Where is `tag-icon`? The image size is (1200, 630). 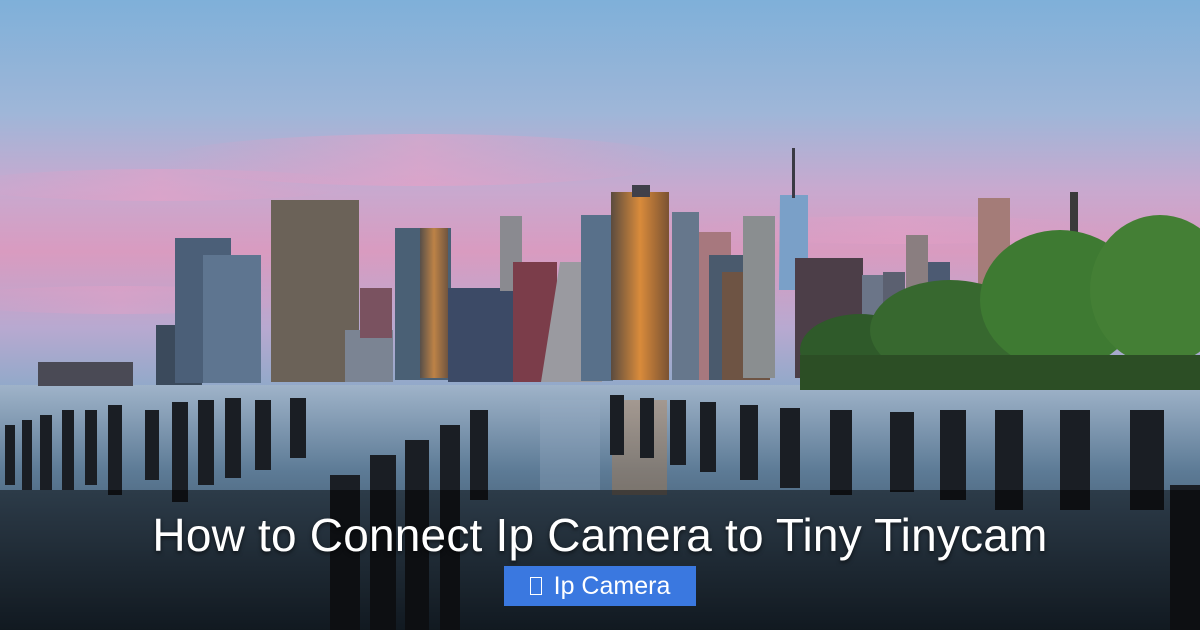 tag-icon is located at coordinates (535, 586).